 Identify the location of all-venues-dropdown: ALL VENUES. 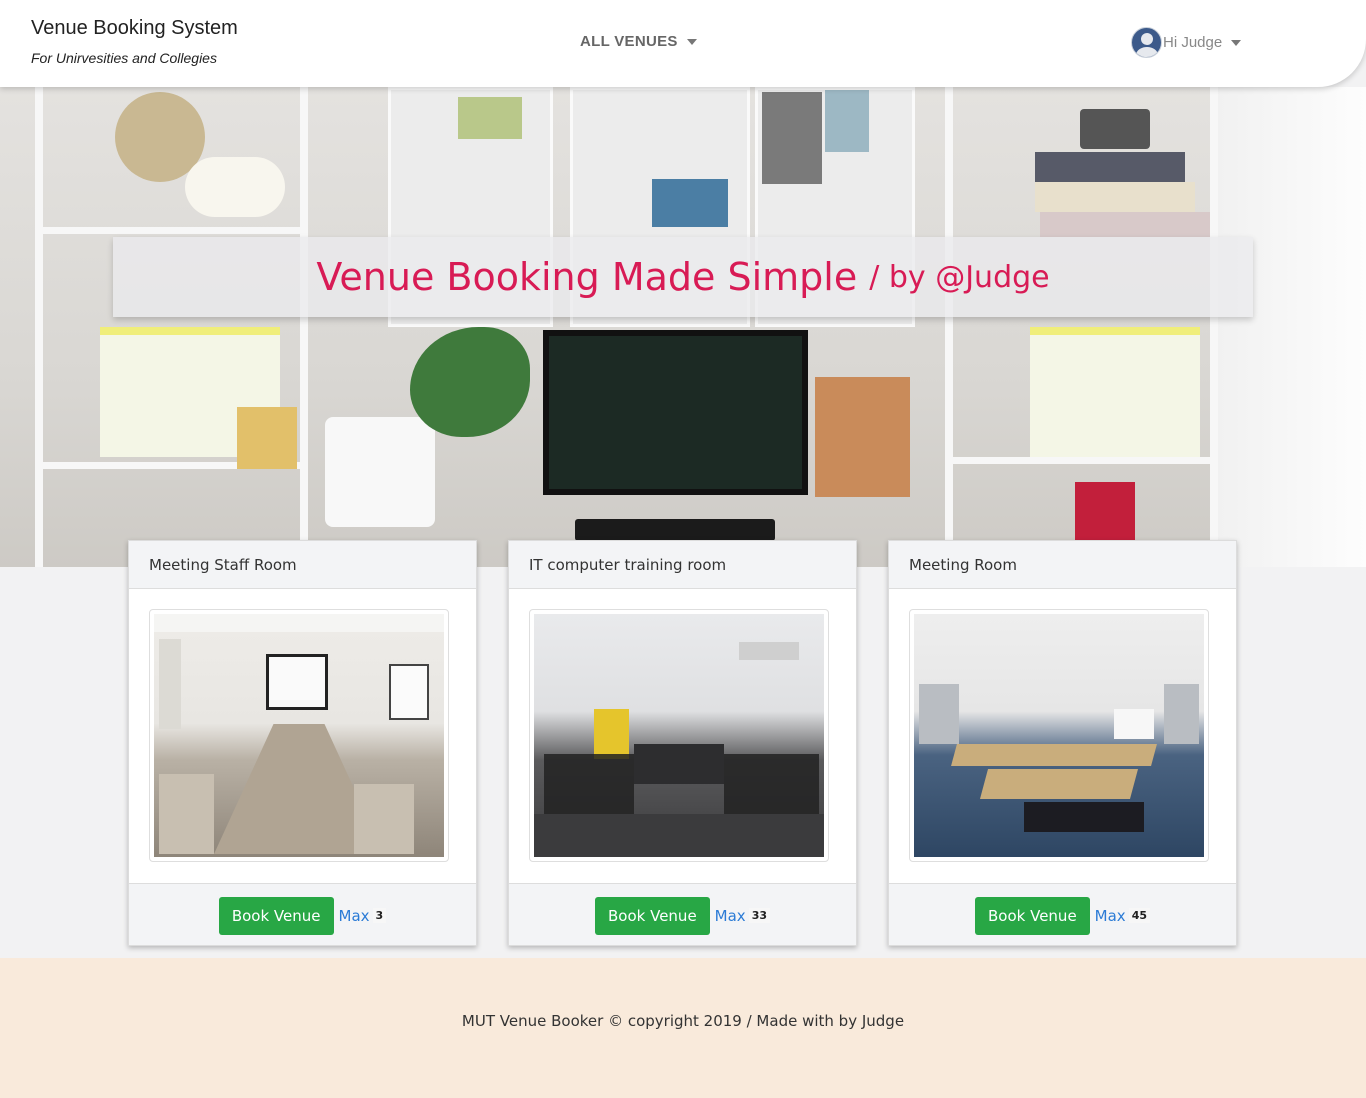
(638, 41).